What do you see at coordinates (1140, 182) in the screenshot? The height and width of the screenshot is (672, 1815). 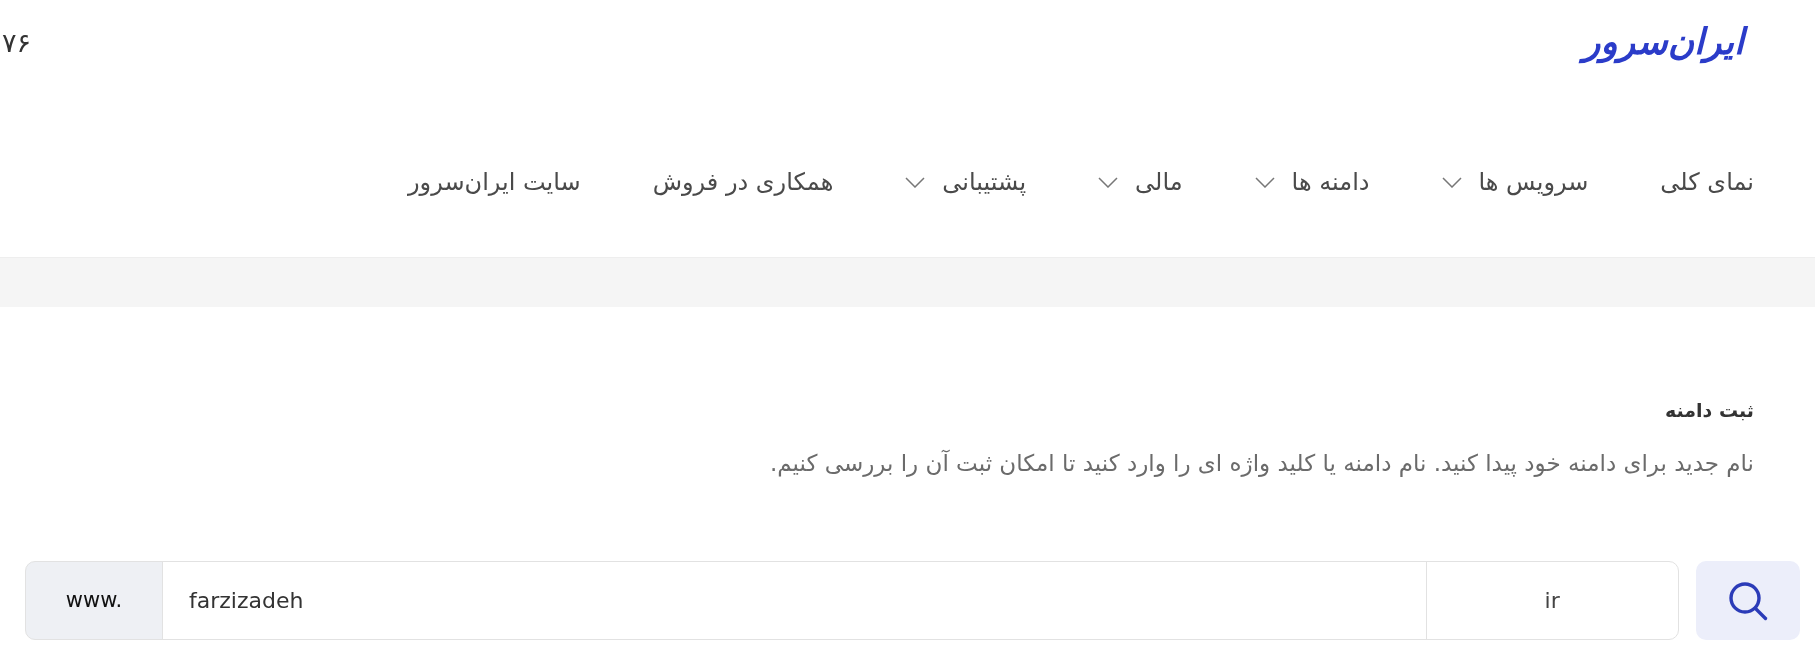 I see `nav-dropdown: مالی` at bounding box center [1140, 182].